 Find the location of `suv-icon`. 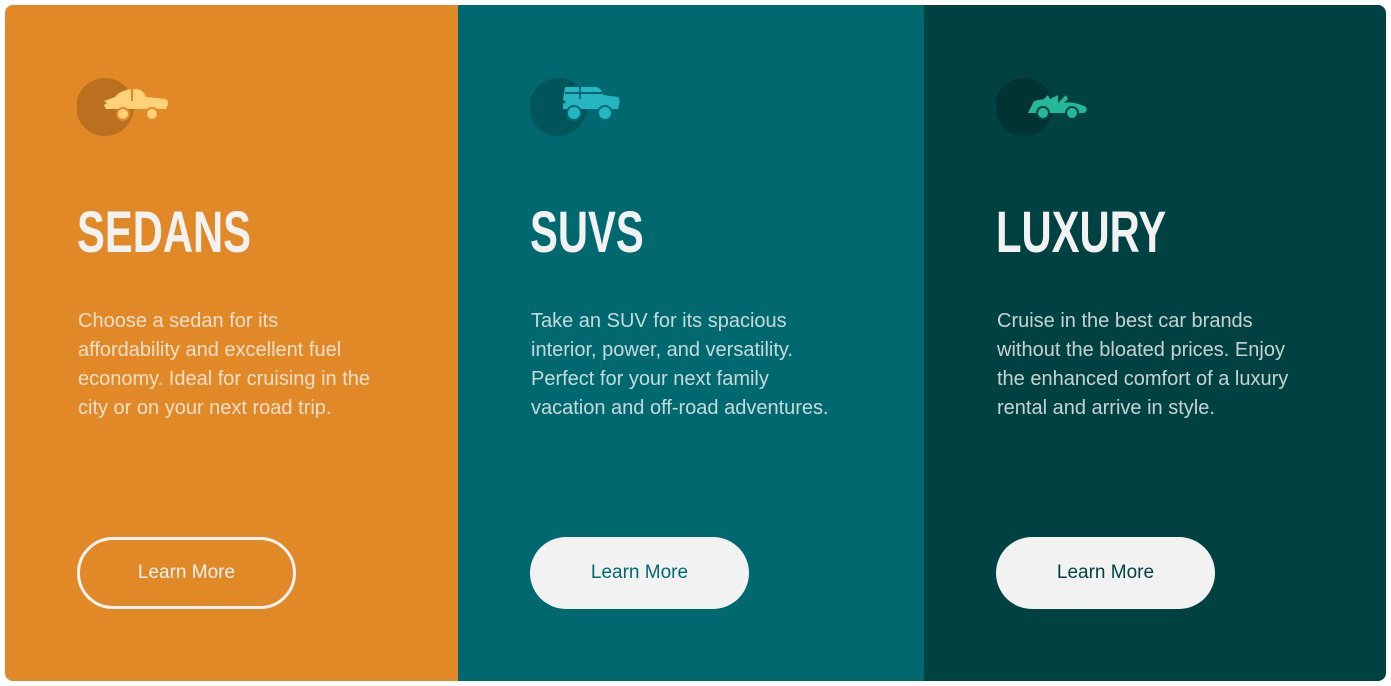

suv-icon is located at coordinates (579, 107).